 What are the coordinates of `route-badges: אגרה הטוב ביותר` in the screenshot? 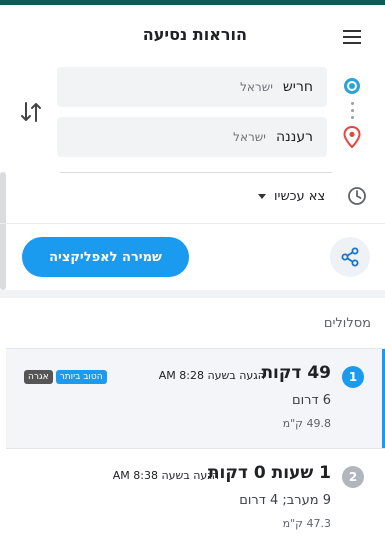 It's located at (65, 377).